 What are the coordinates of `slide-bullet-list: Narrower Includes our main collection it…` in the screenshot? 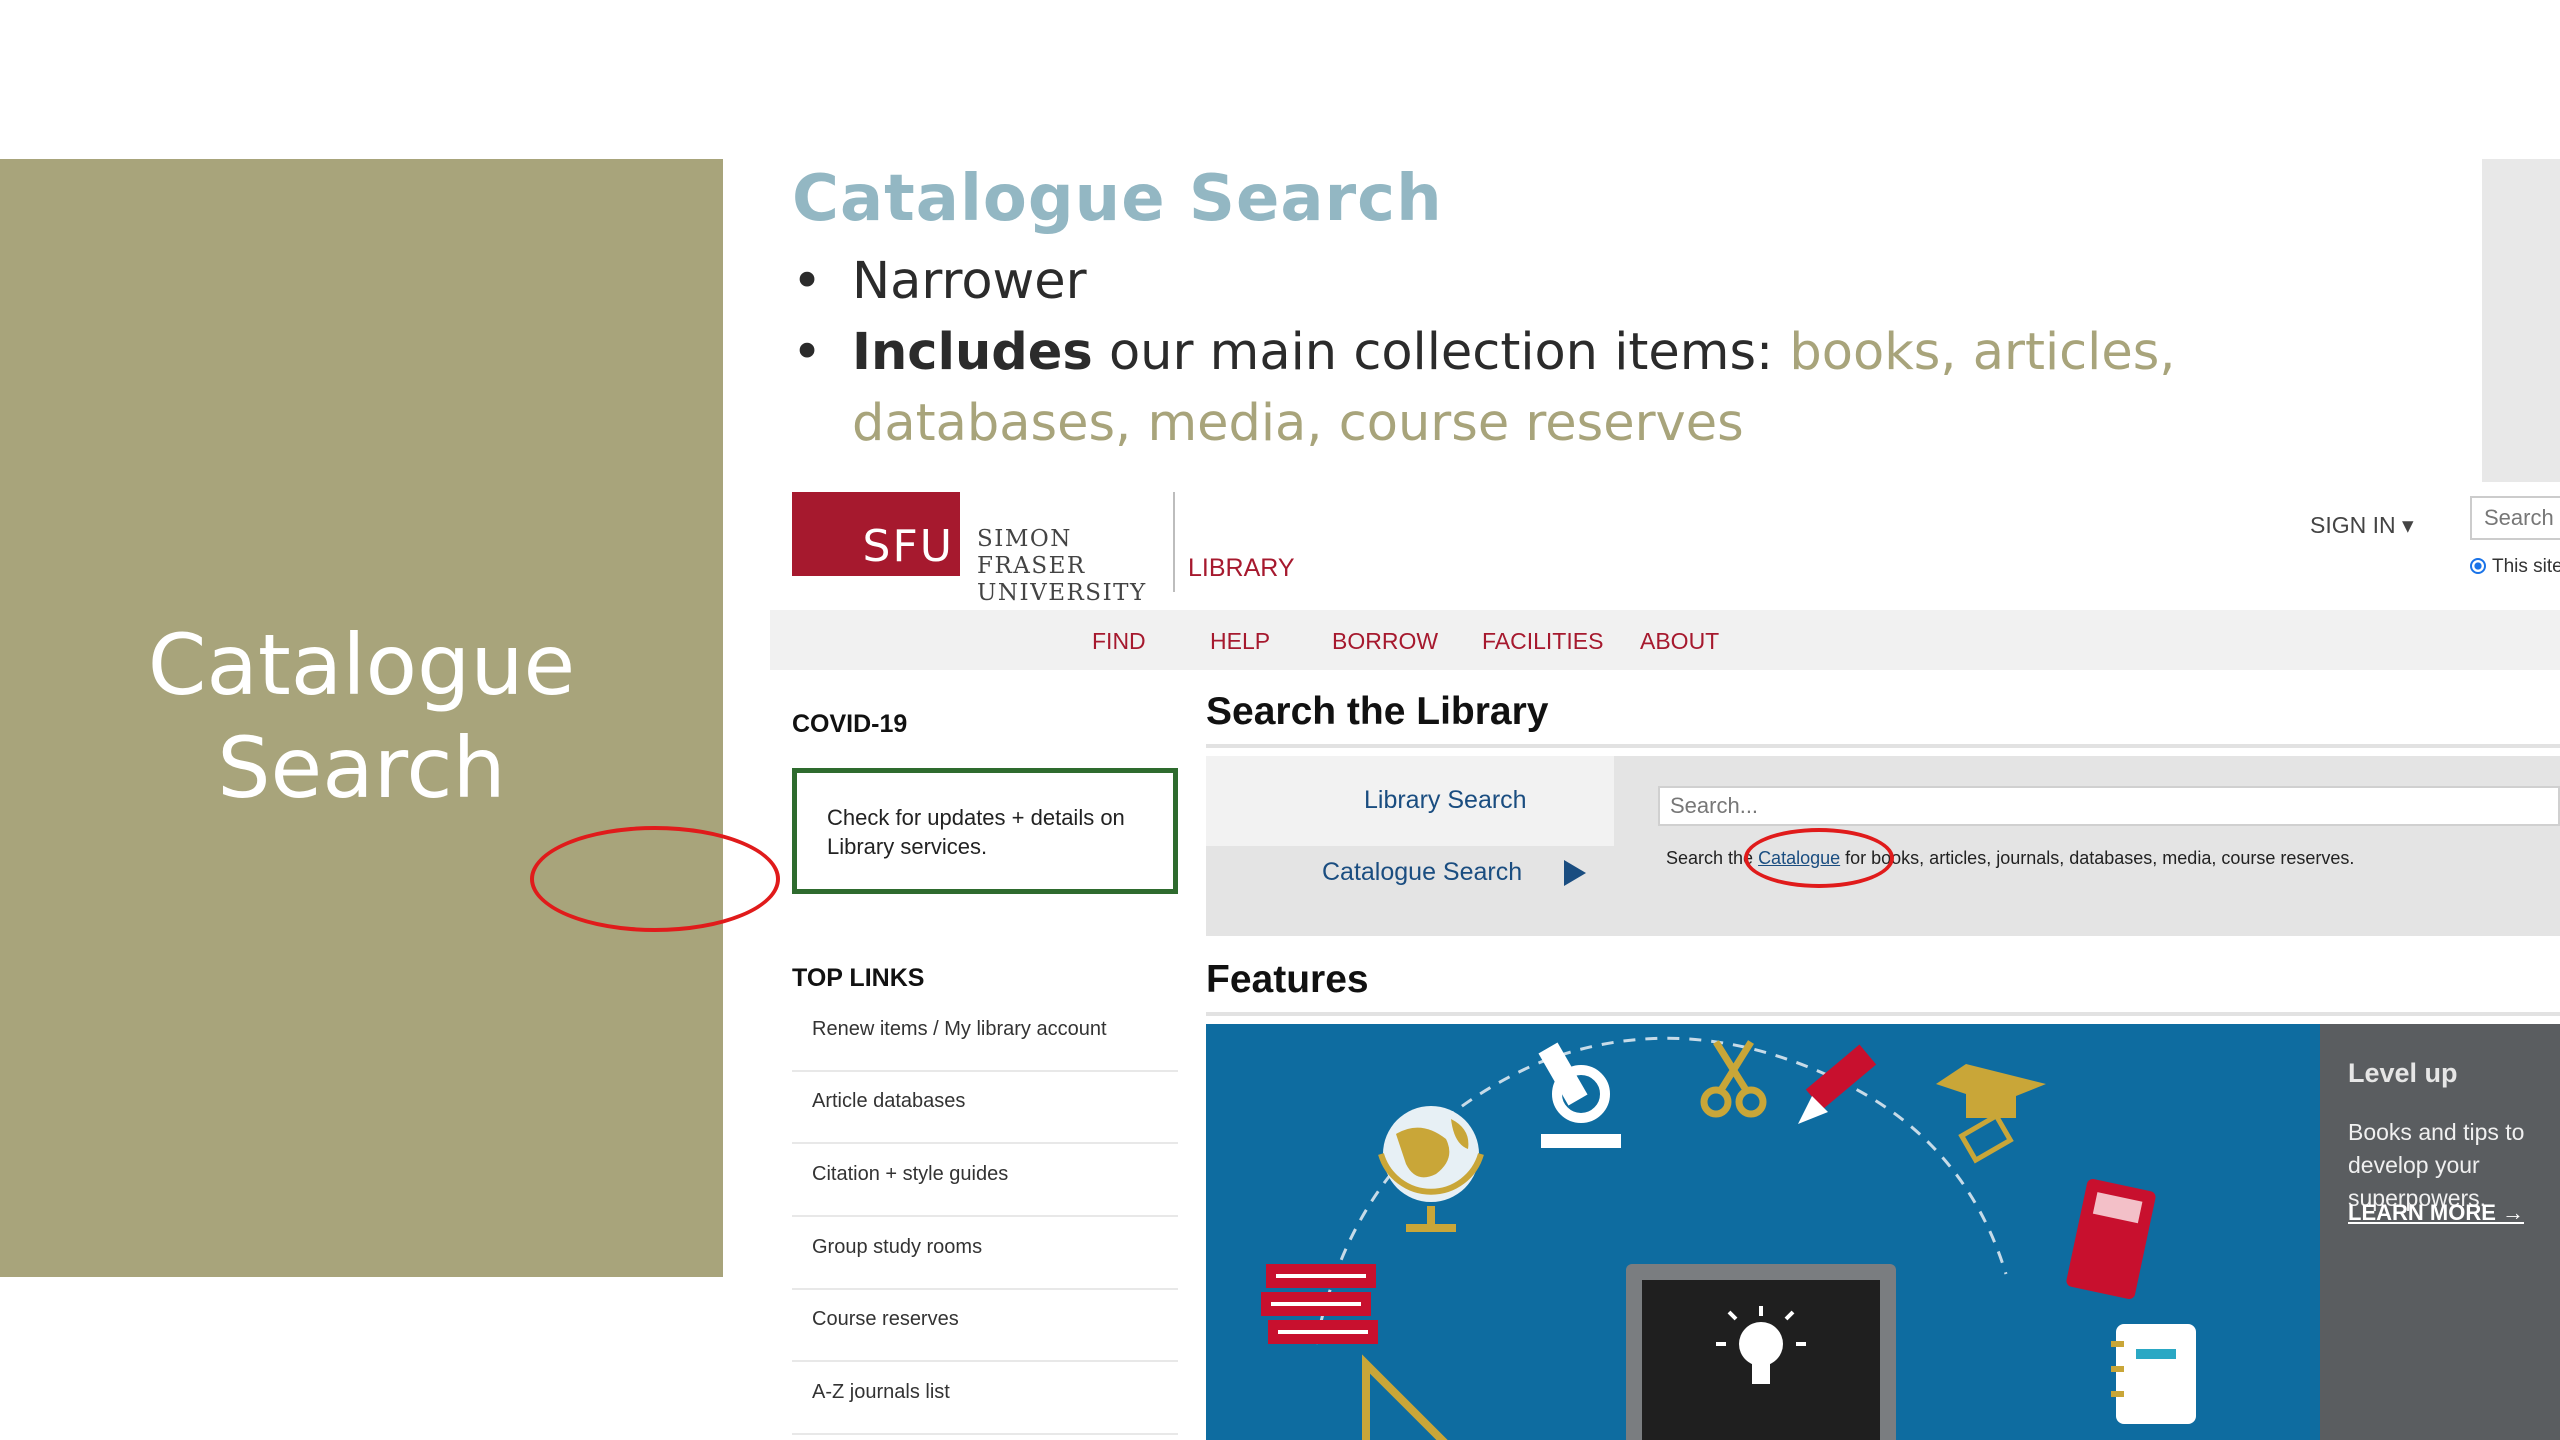 It's located at (1602, 352).